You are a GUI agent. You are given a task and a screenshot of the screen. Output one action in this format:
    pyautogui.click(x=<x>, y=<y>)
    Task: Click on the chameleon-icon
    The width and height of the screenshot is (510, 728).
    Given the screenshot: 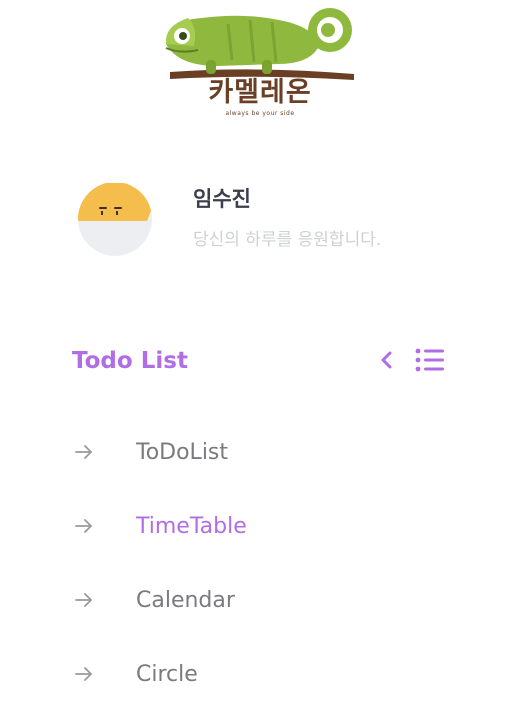 What is the action you would take?
    pyautogui.click(x=259, y=44)
    